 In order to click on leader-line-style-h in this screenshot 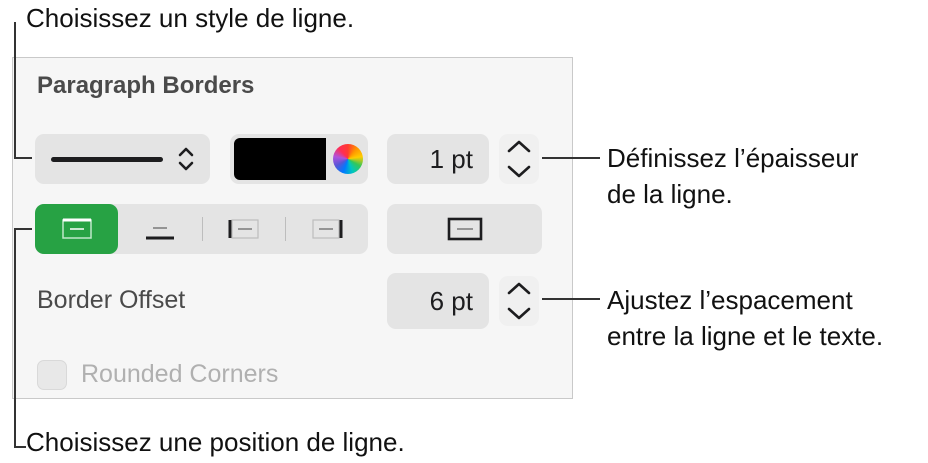, I will do `click(23, 158)`.